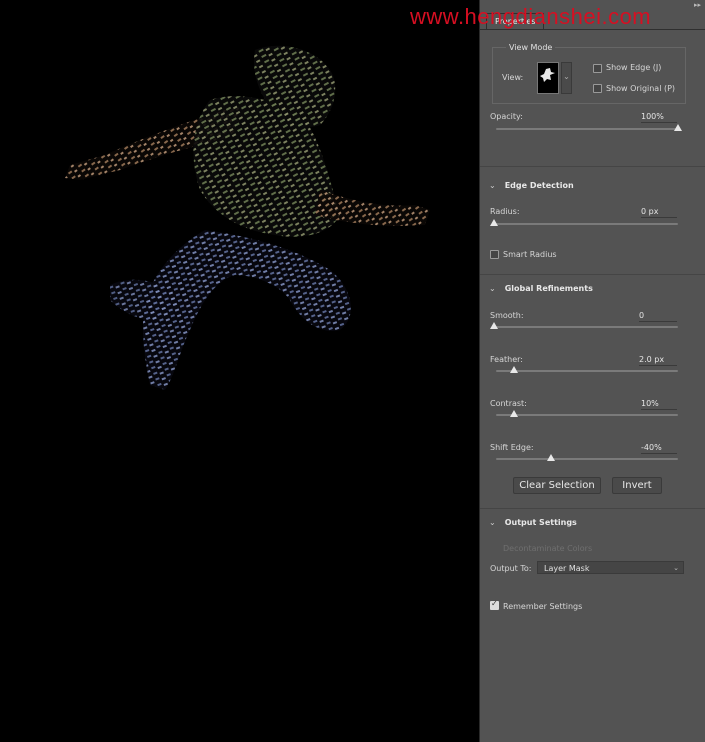 This screenshot has height=742, width=705. I want to click on feather-slider-track, so click(587, 371).